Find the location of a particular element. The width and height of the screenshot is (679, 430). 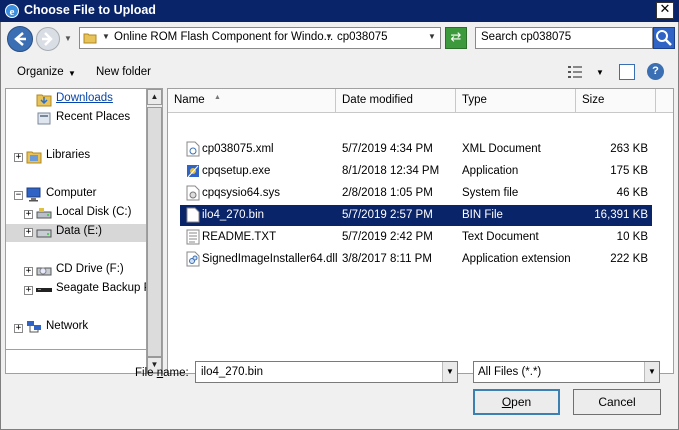

file-type-dropdown-icon: ▼ is located at coordinates (651, 372).